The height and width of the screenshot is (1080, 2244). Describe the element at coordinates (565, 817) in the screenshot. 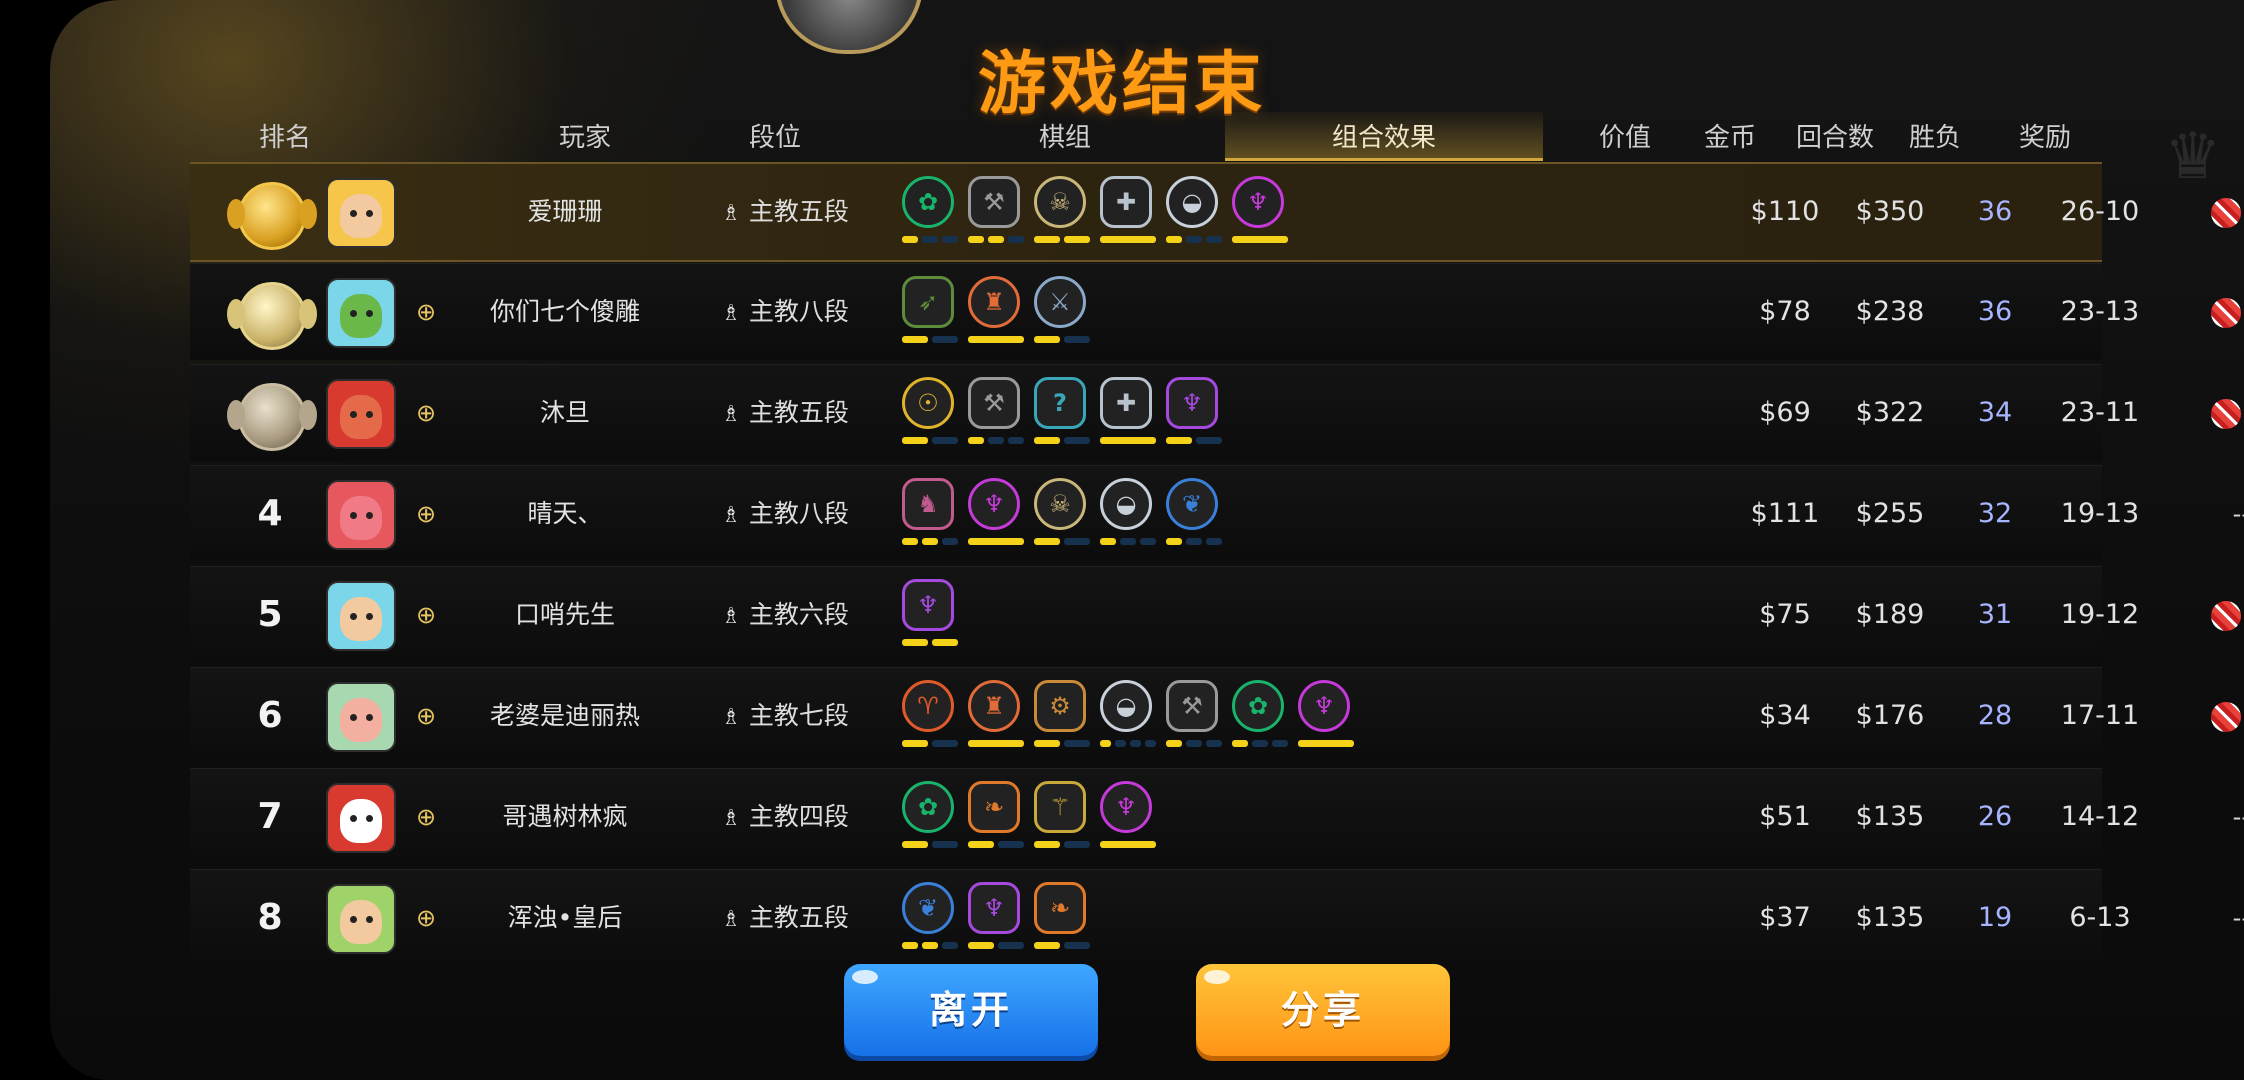

I see `player-name: 哥遇树林疯` at that location.